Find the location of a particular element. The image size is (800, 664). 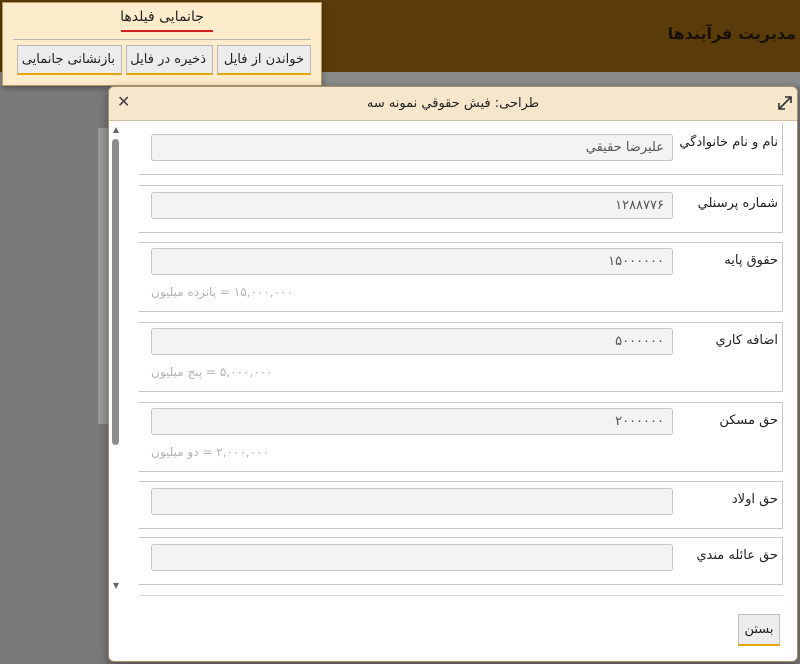

dialog-title: طراحی: فيش حقوقي نمونه سه is located at coordinates (453, 103).